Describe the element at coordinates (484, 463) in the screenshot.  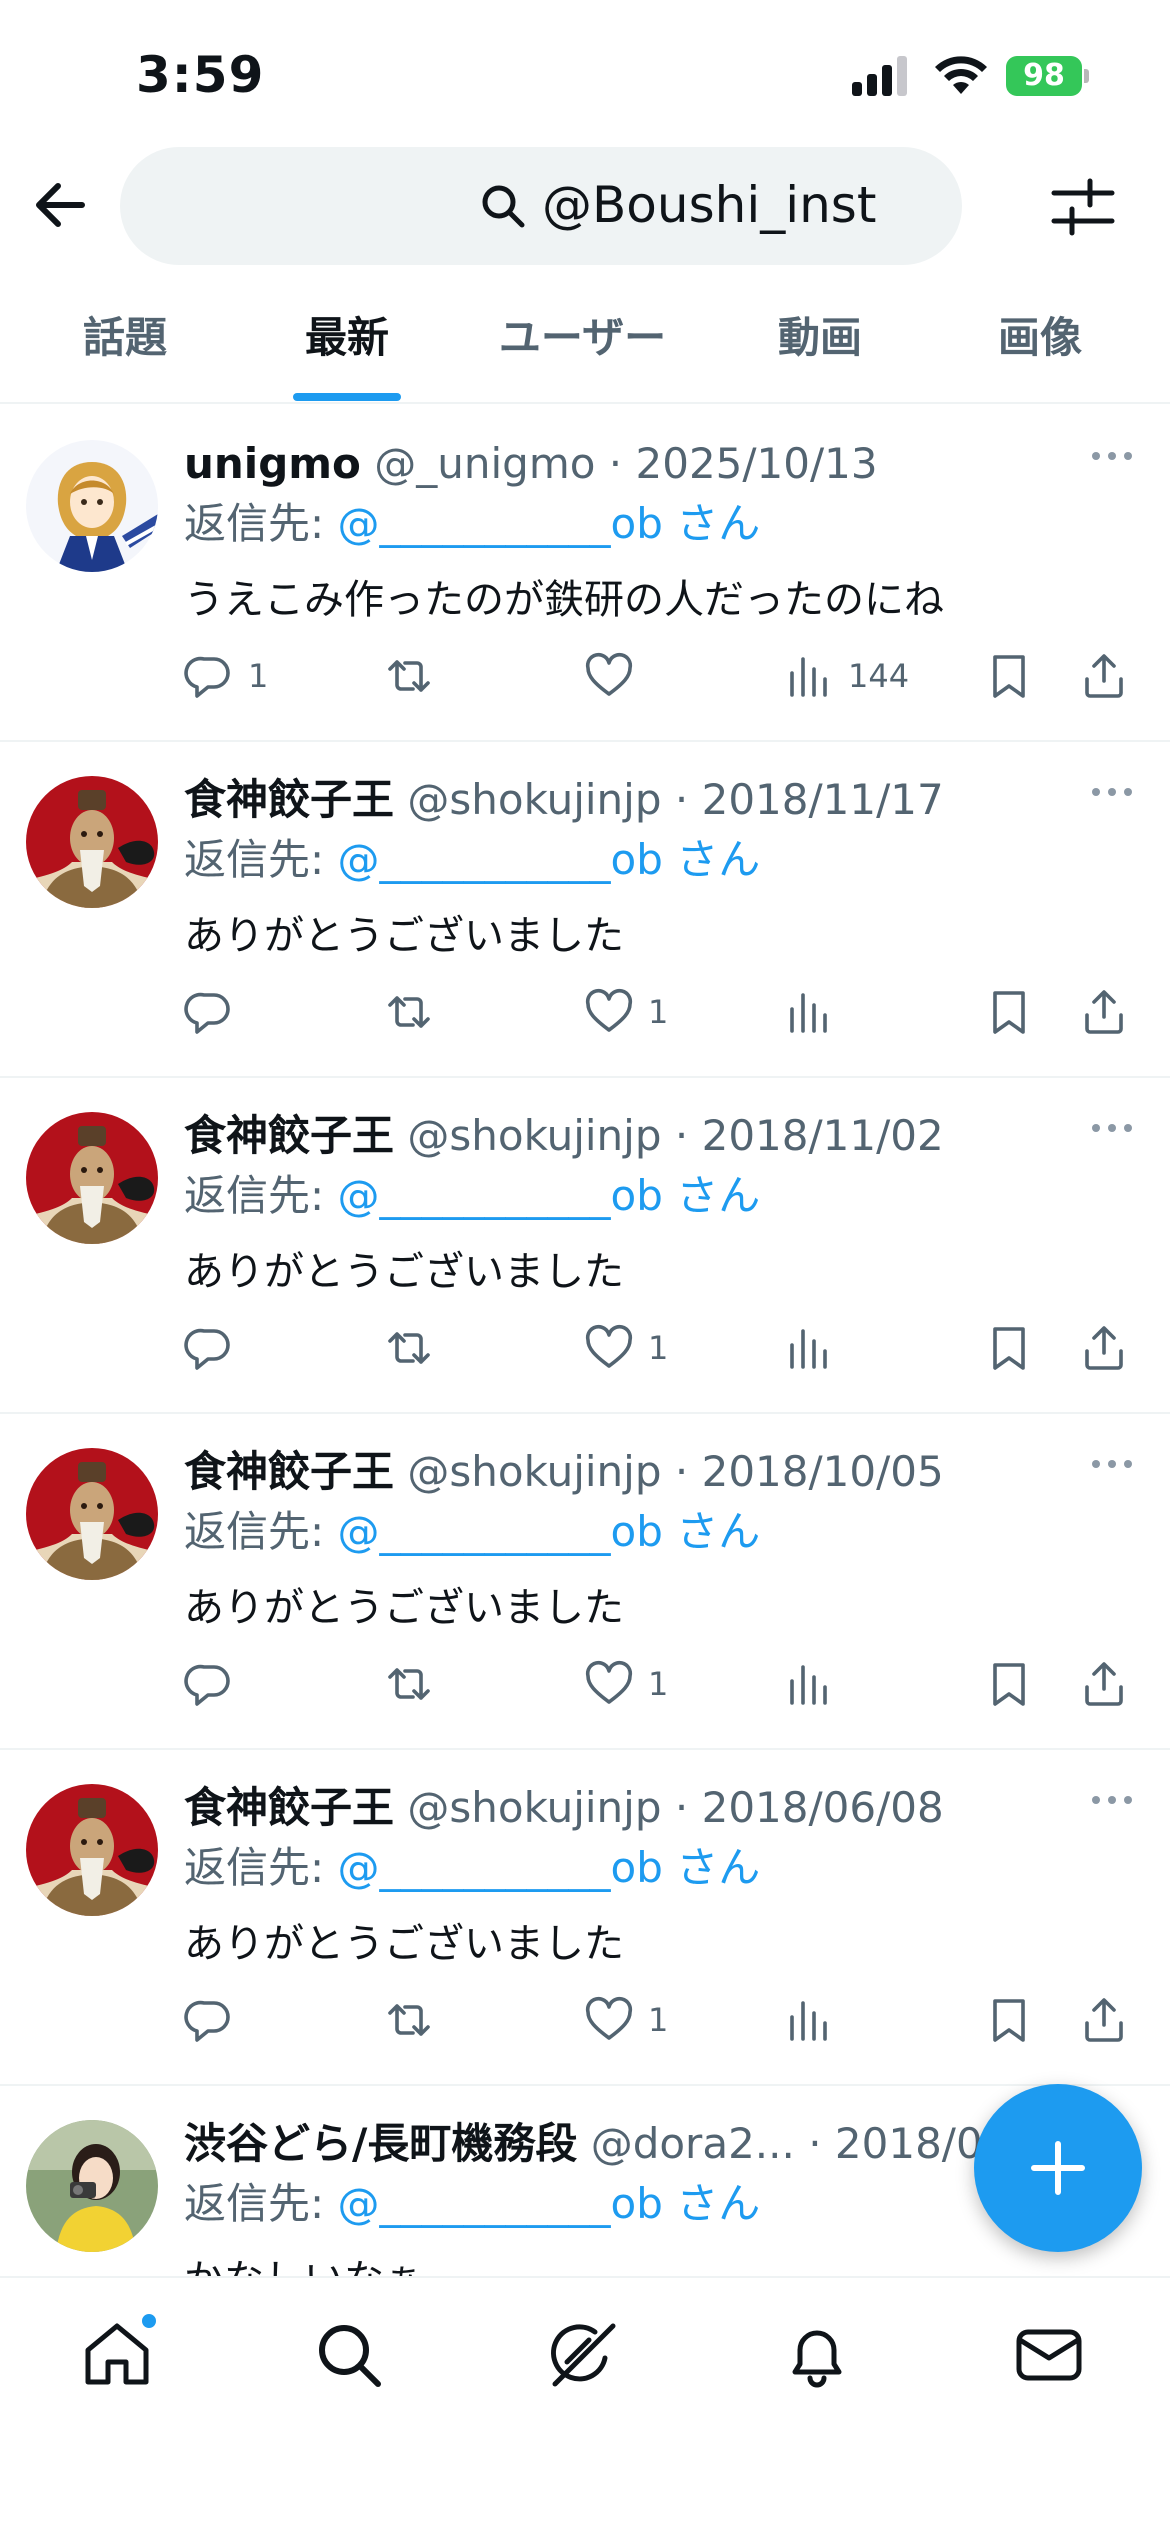
I see `tweet-author-handle: @_unigmo` at that location.